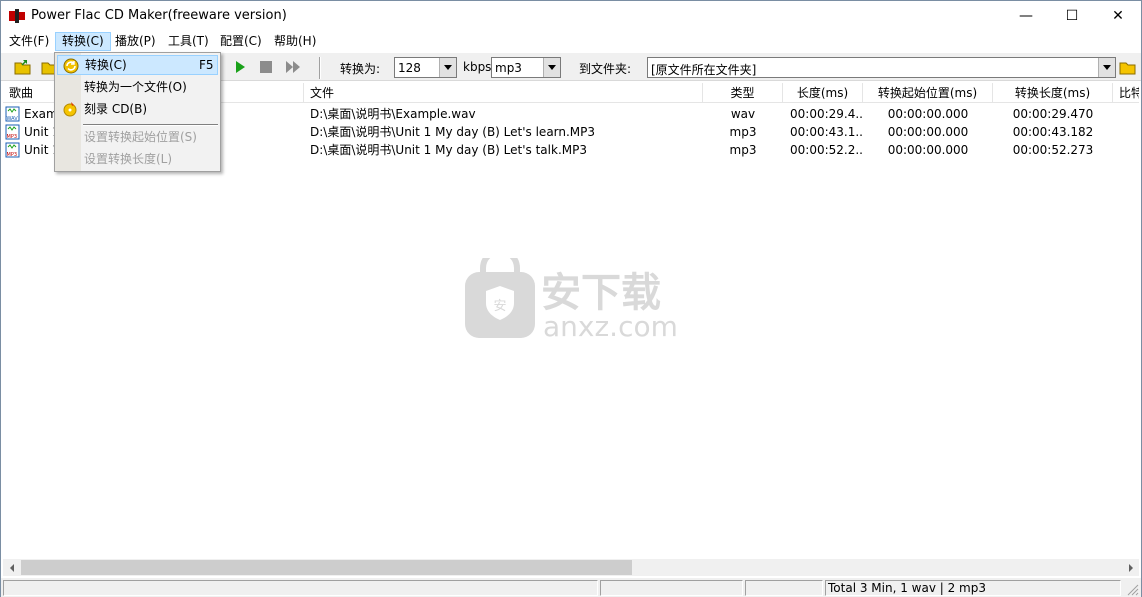 This screenshot has width=1142, height=597. I want to click on bitrate-value: 128, so click(409, 68).